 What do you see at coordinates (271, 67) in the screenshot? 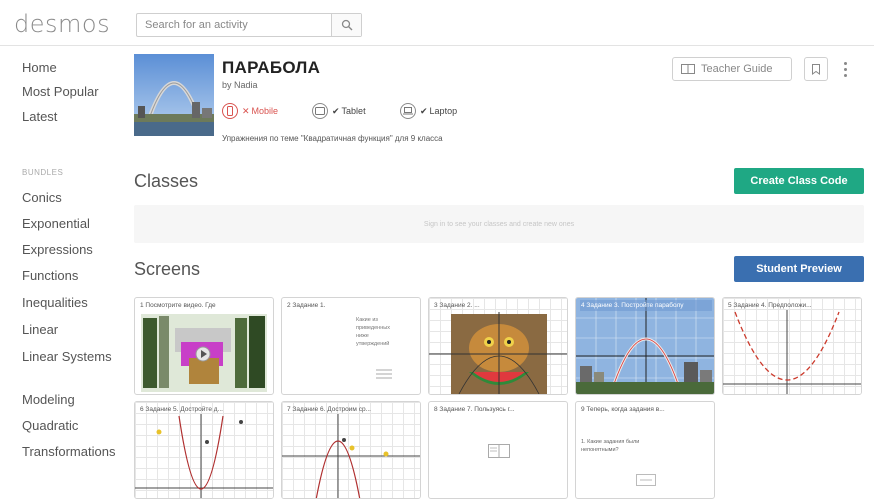
I see `activity-title: ПАРАБОЛА` at bounding box center [271, 67].